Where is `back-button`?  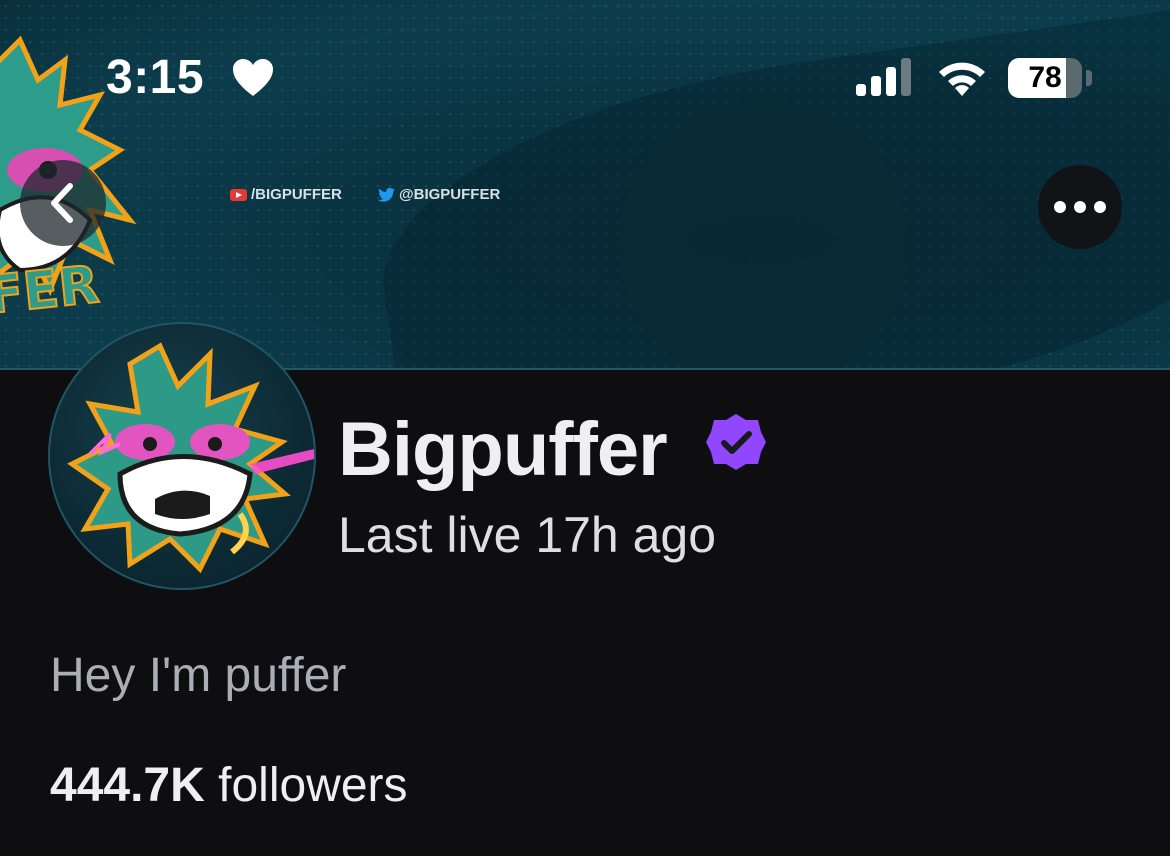
back-button is located at coordinates (63, 203).